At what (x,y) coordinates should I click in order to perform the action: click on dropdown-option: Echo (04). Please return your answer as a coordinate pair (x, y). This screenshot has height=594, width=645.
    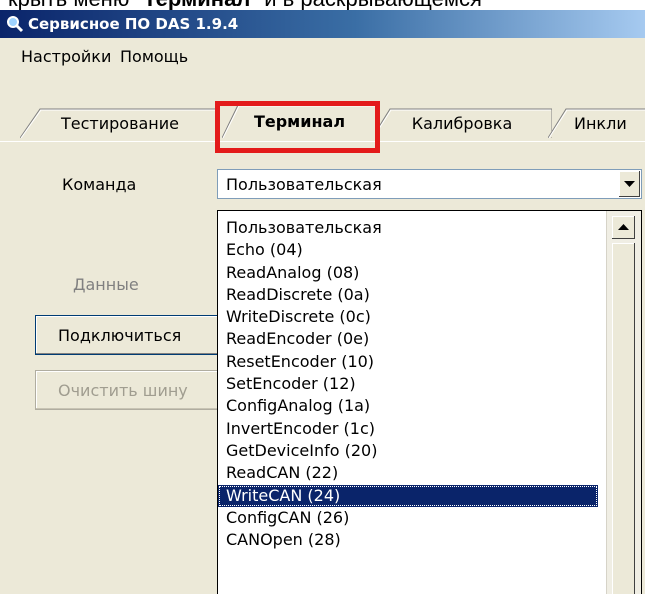
    Looking at the image, I should click on (408, 250).